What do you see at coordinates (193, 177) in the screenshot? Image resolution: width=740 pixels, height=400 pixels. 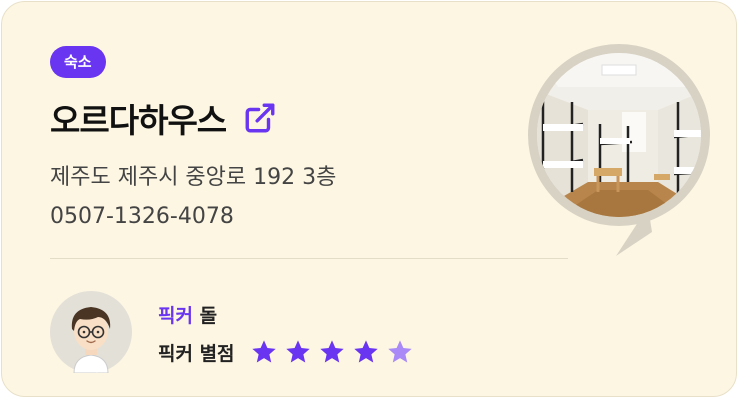 I see `address: 제주도 제주시 중앙로 192 3층` at bounding box center [193, 177].